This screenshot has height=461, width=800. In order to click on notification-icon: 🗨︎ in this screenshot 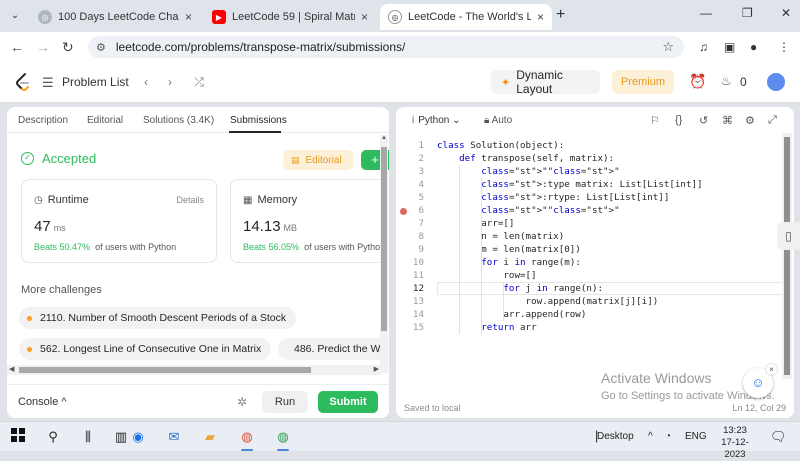, I will do `click(778, 437)`.